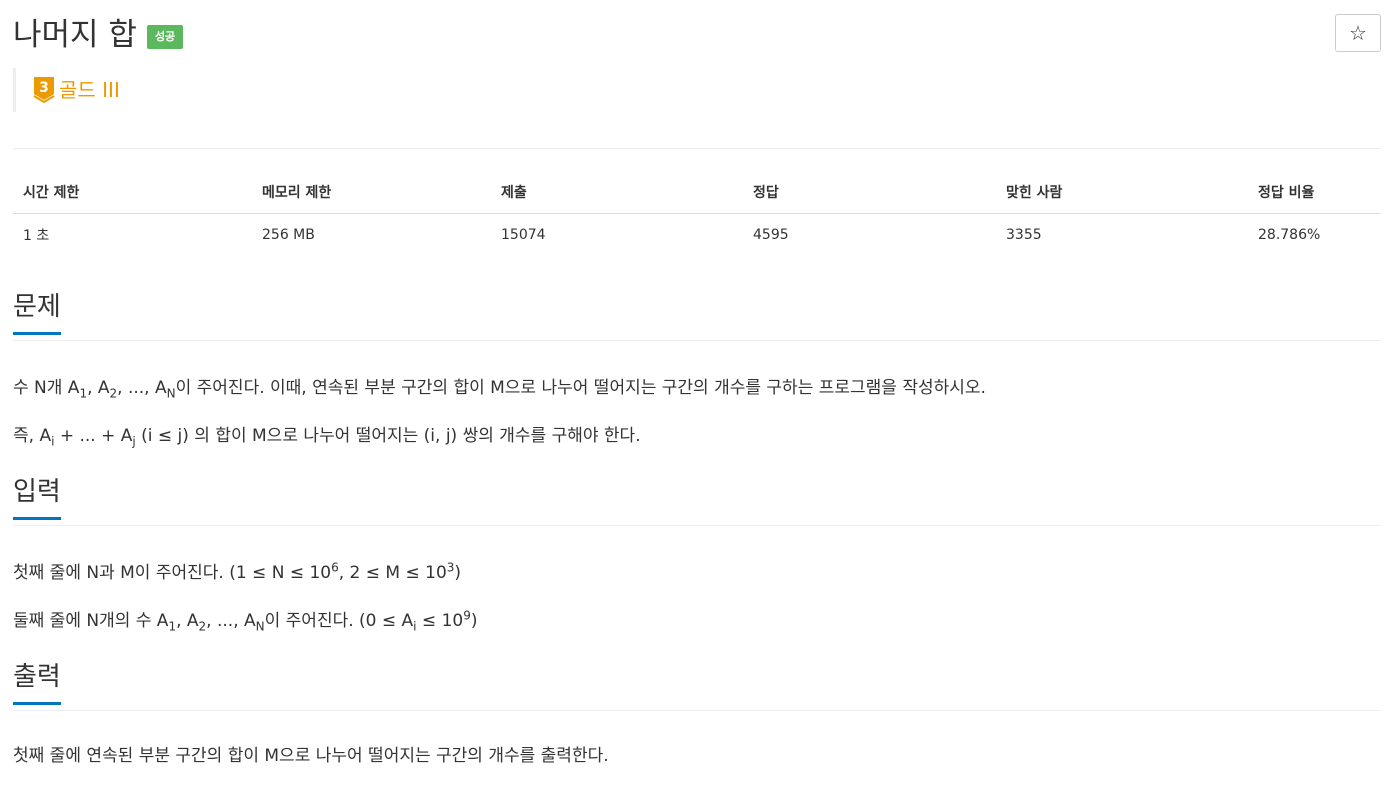  I want to click on table-cell: 256 MB, so click(288, 235).